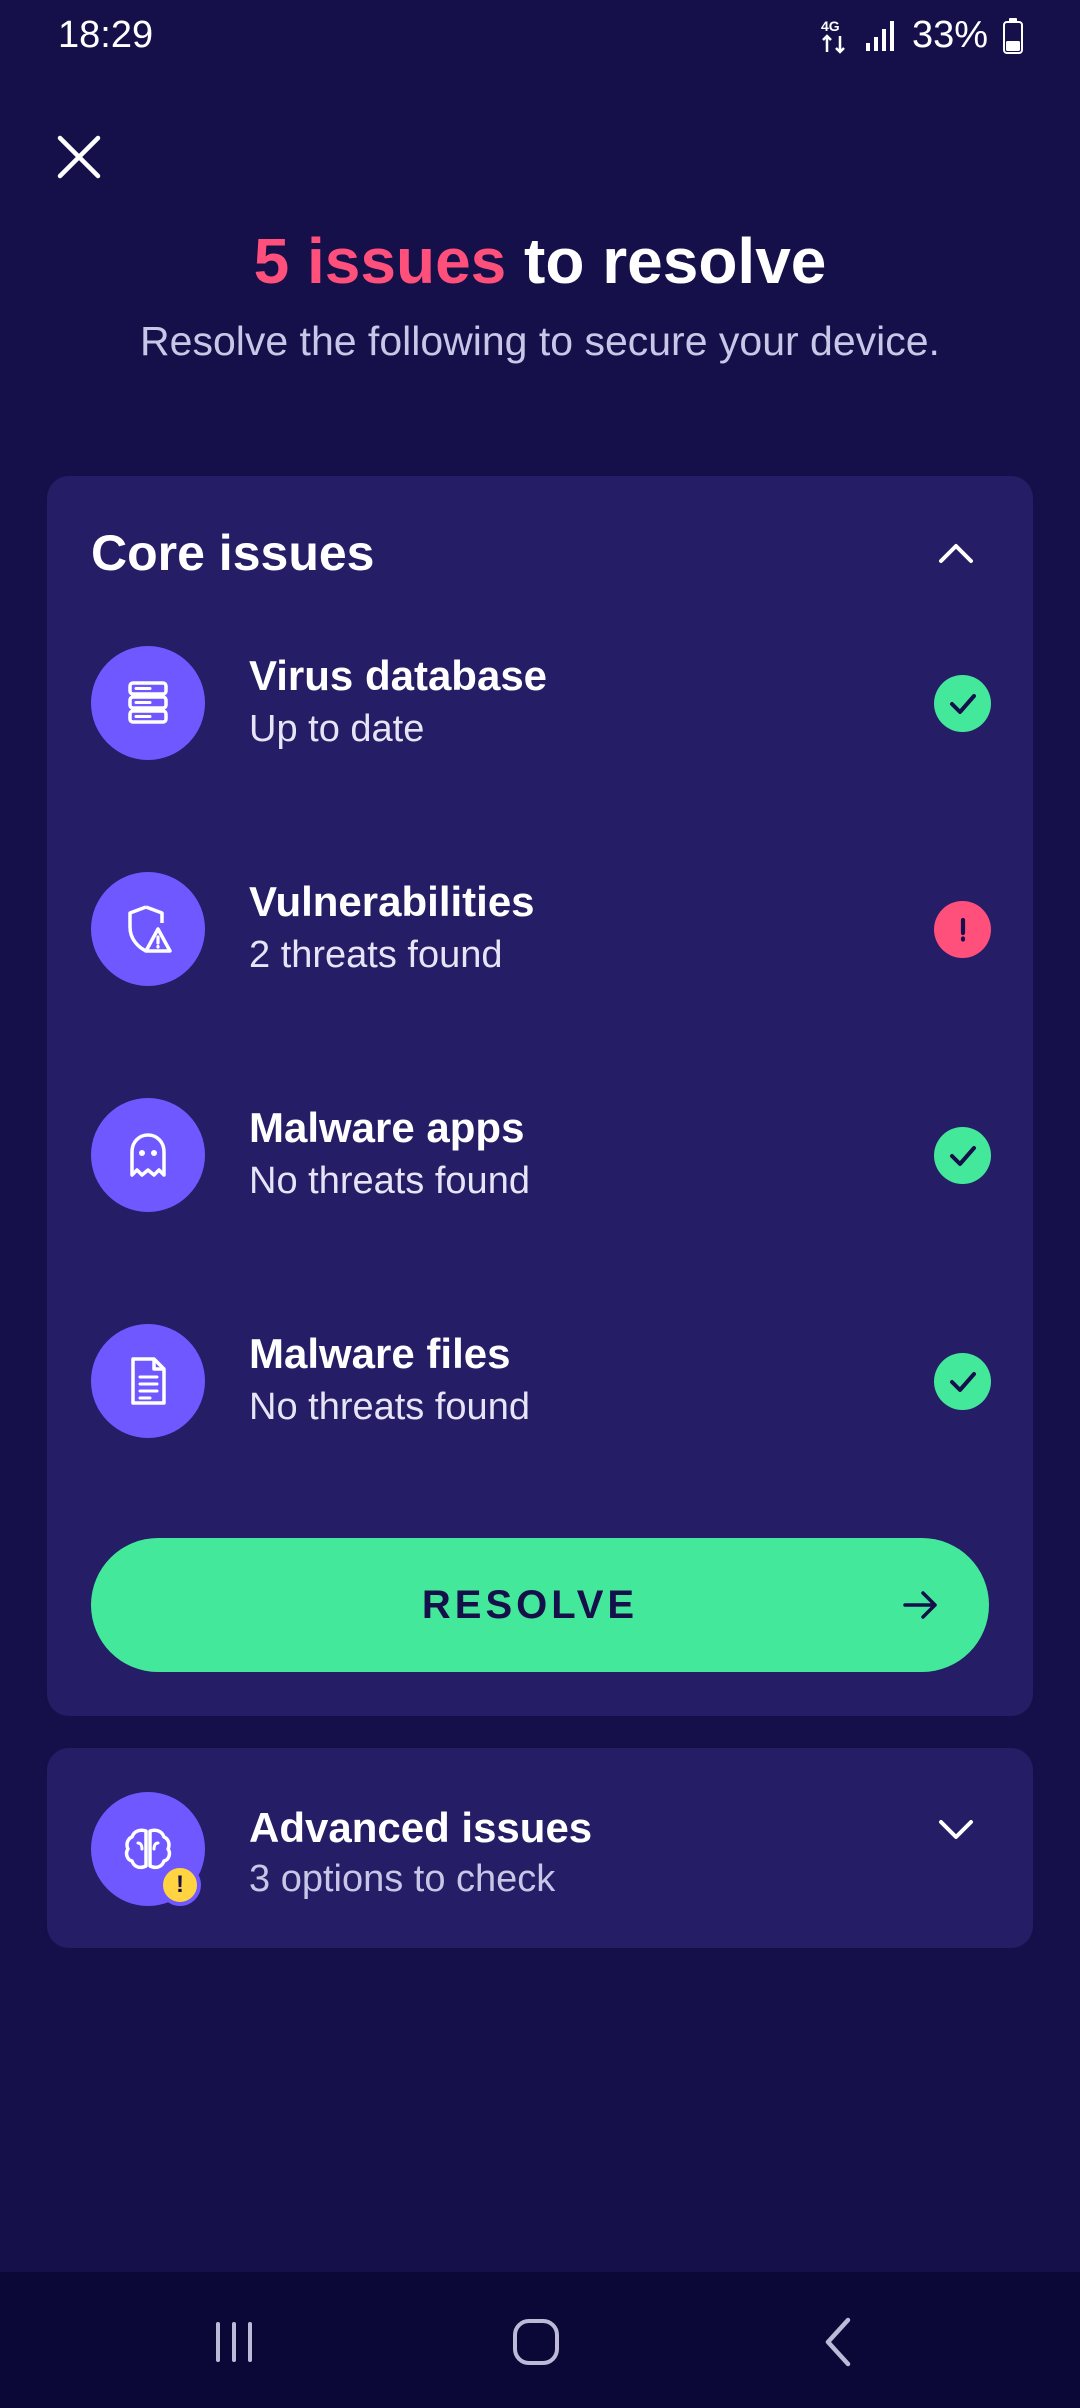 Image resolution: width=1080 pixels, height=2408 pixels. I want to click on back-icon, so click(840, 2342).